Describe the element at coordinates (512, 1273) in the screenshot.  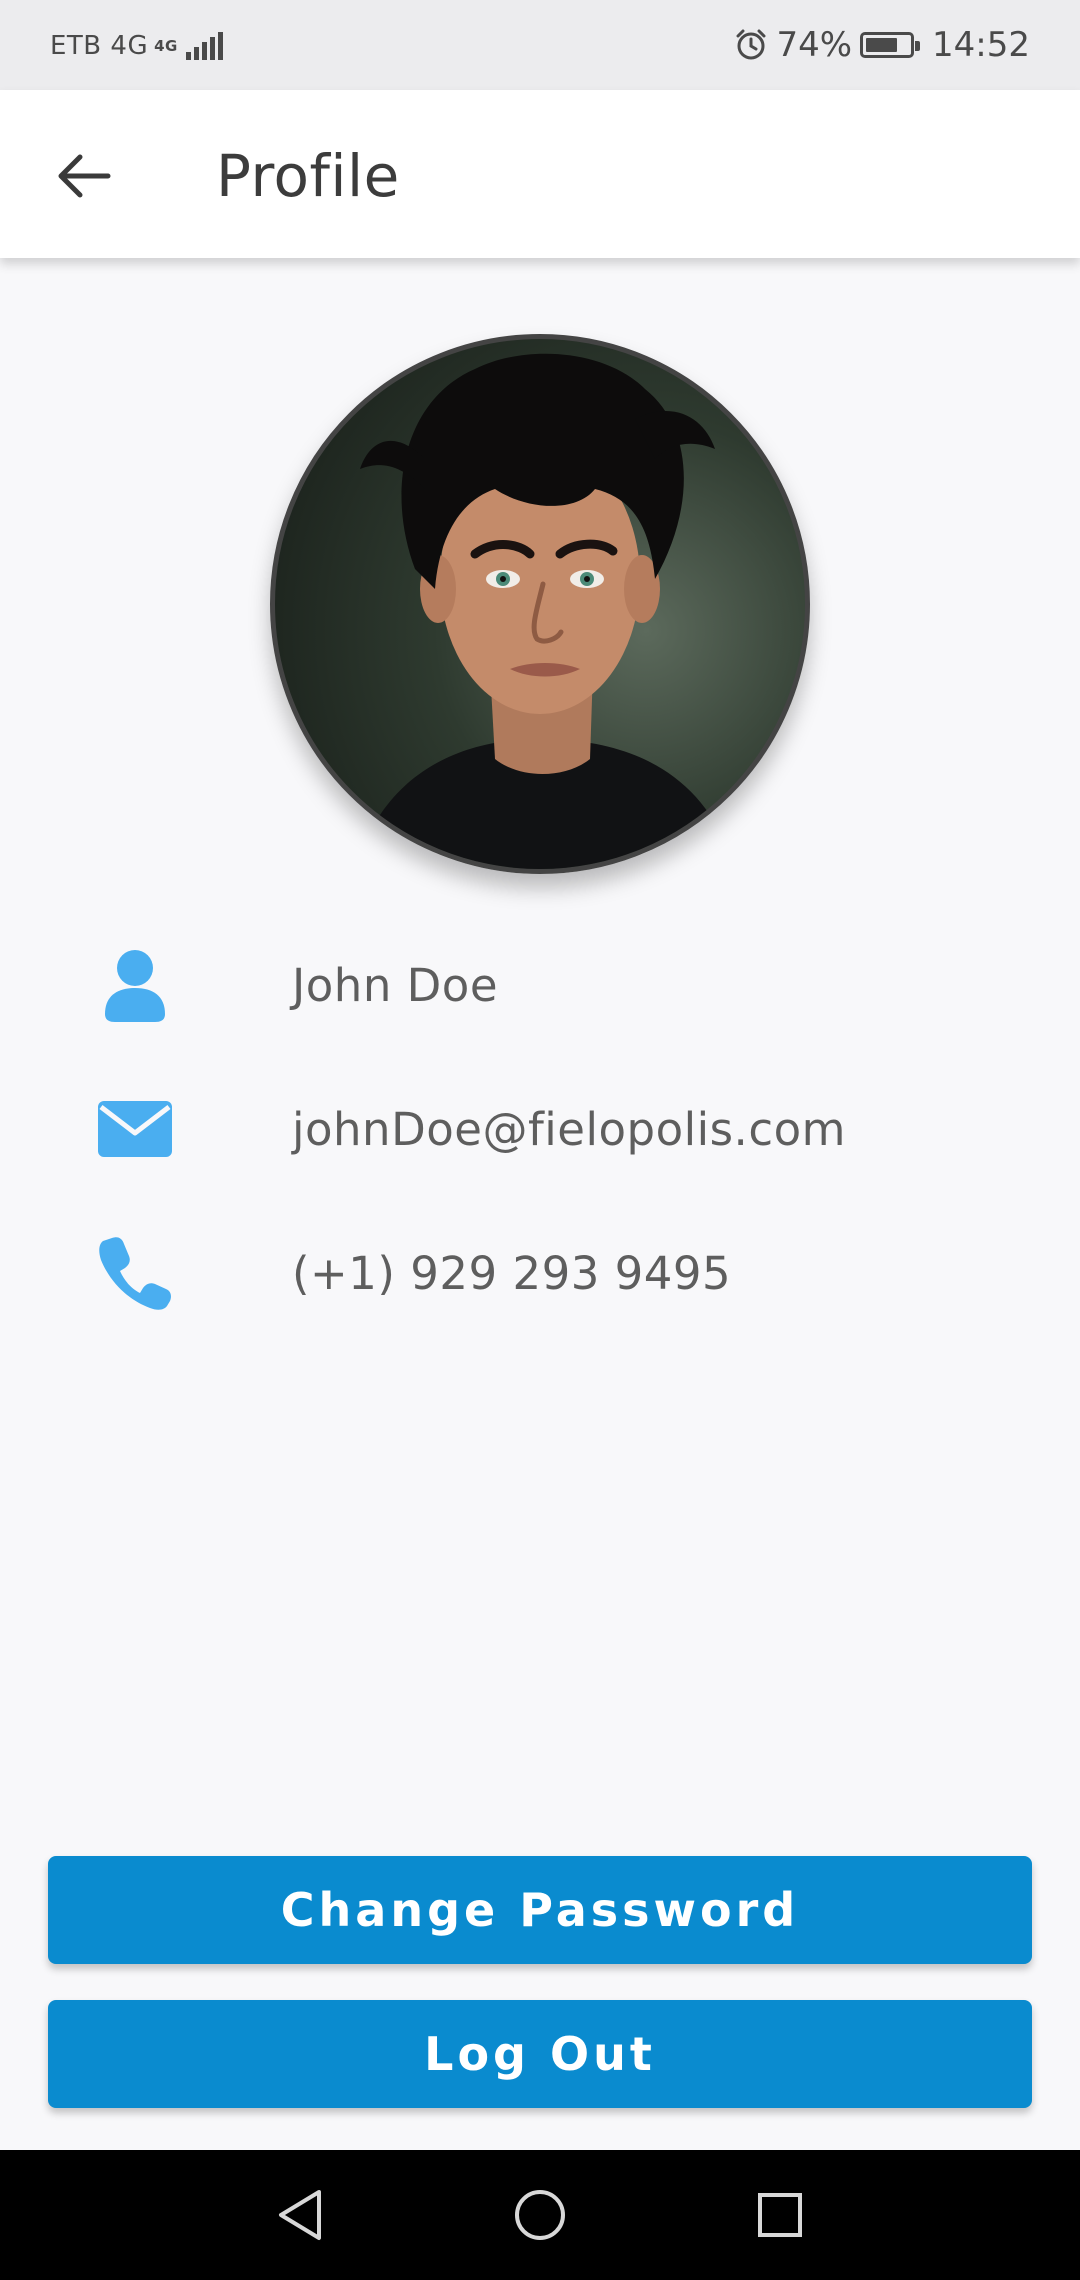
I see `profile-phone: (+1) 929 293 9495` at that location.